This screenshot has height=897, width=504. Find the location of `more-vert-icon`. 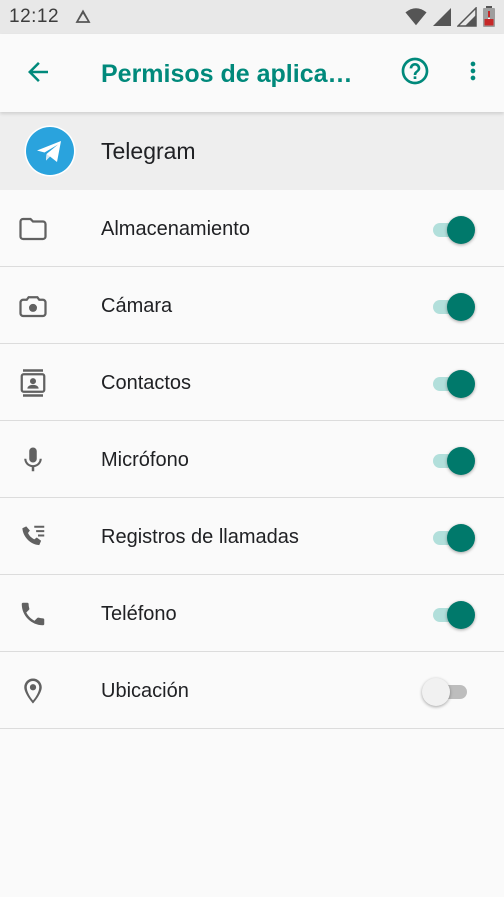

more-vert-icon is located at coordinates (473, 73).